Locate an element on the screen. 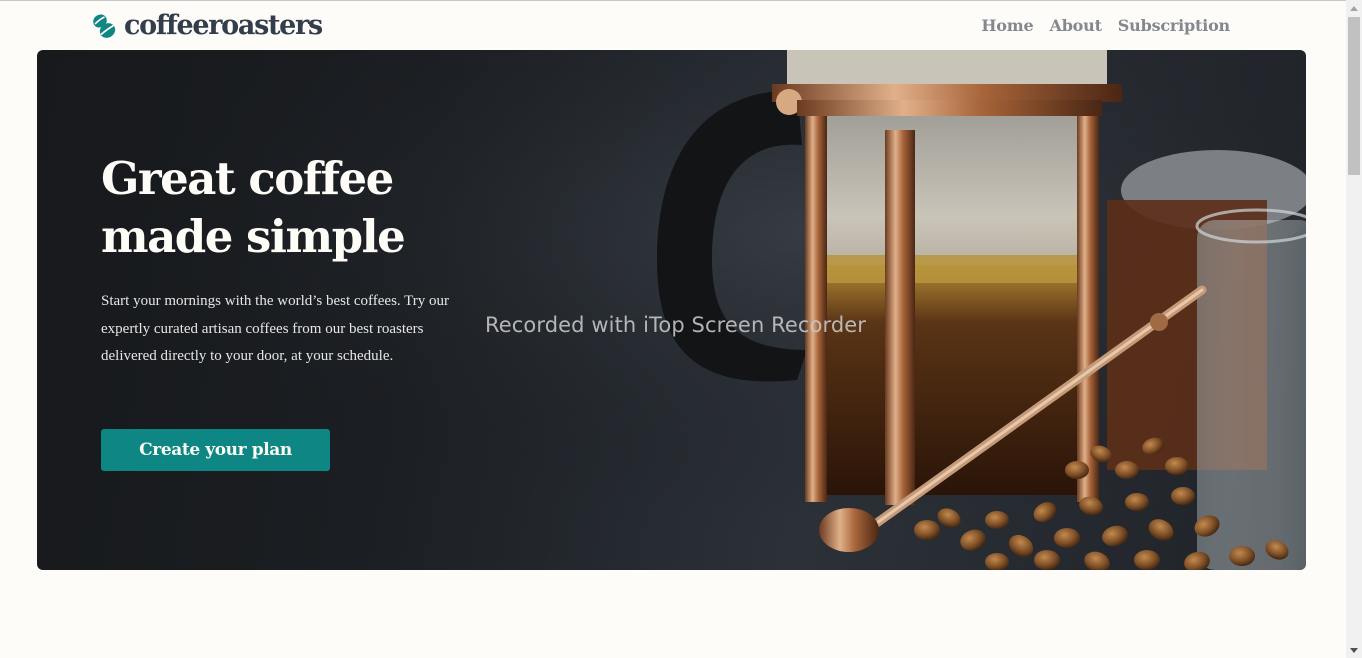 This screenshot has width=1362, height=658. arrow-up-icon is located at coordinates (1354, 8).